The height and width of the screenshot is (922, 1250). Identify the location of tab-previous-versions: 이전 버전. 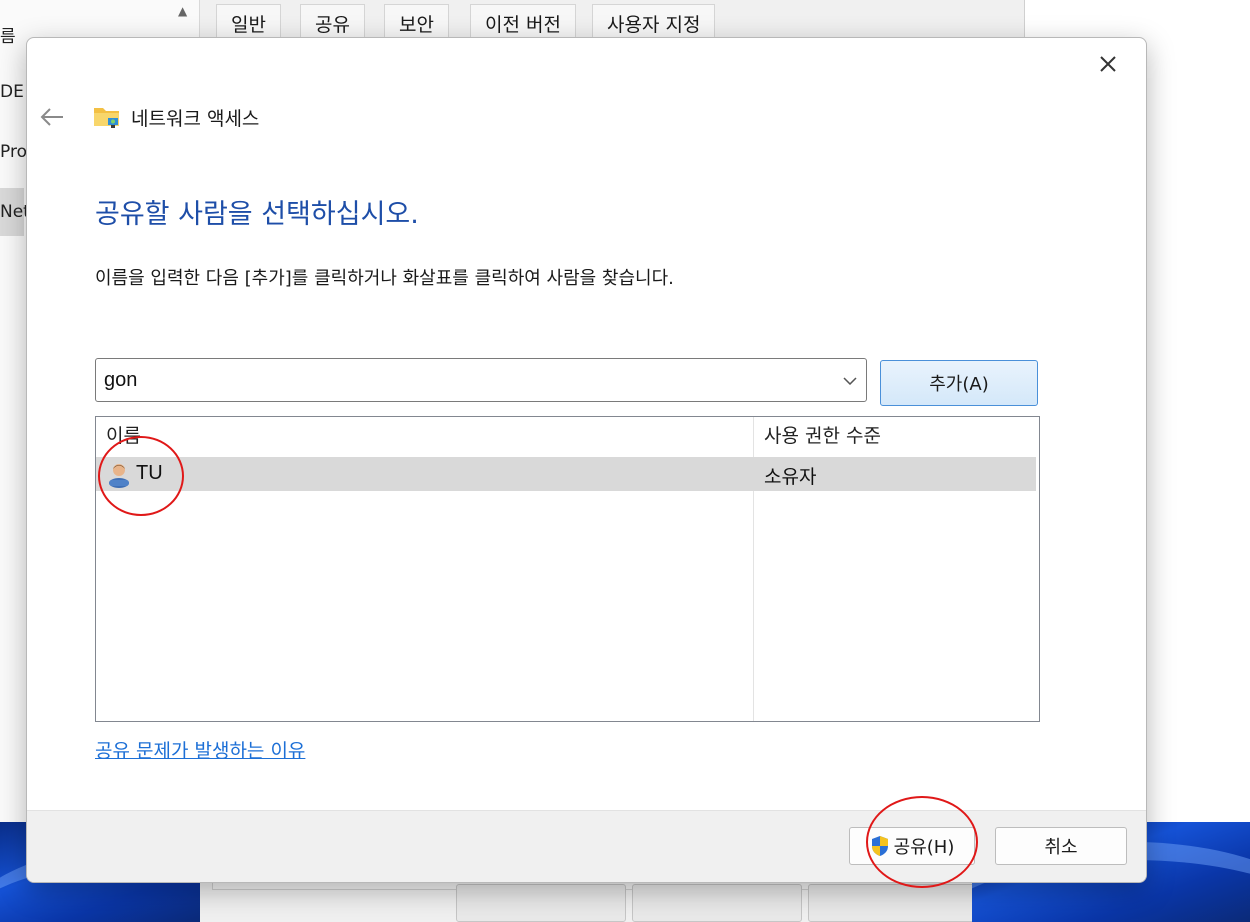
(523, 22).